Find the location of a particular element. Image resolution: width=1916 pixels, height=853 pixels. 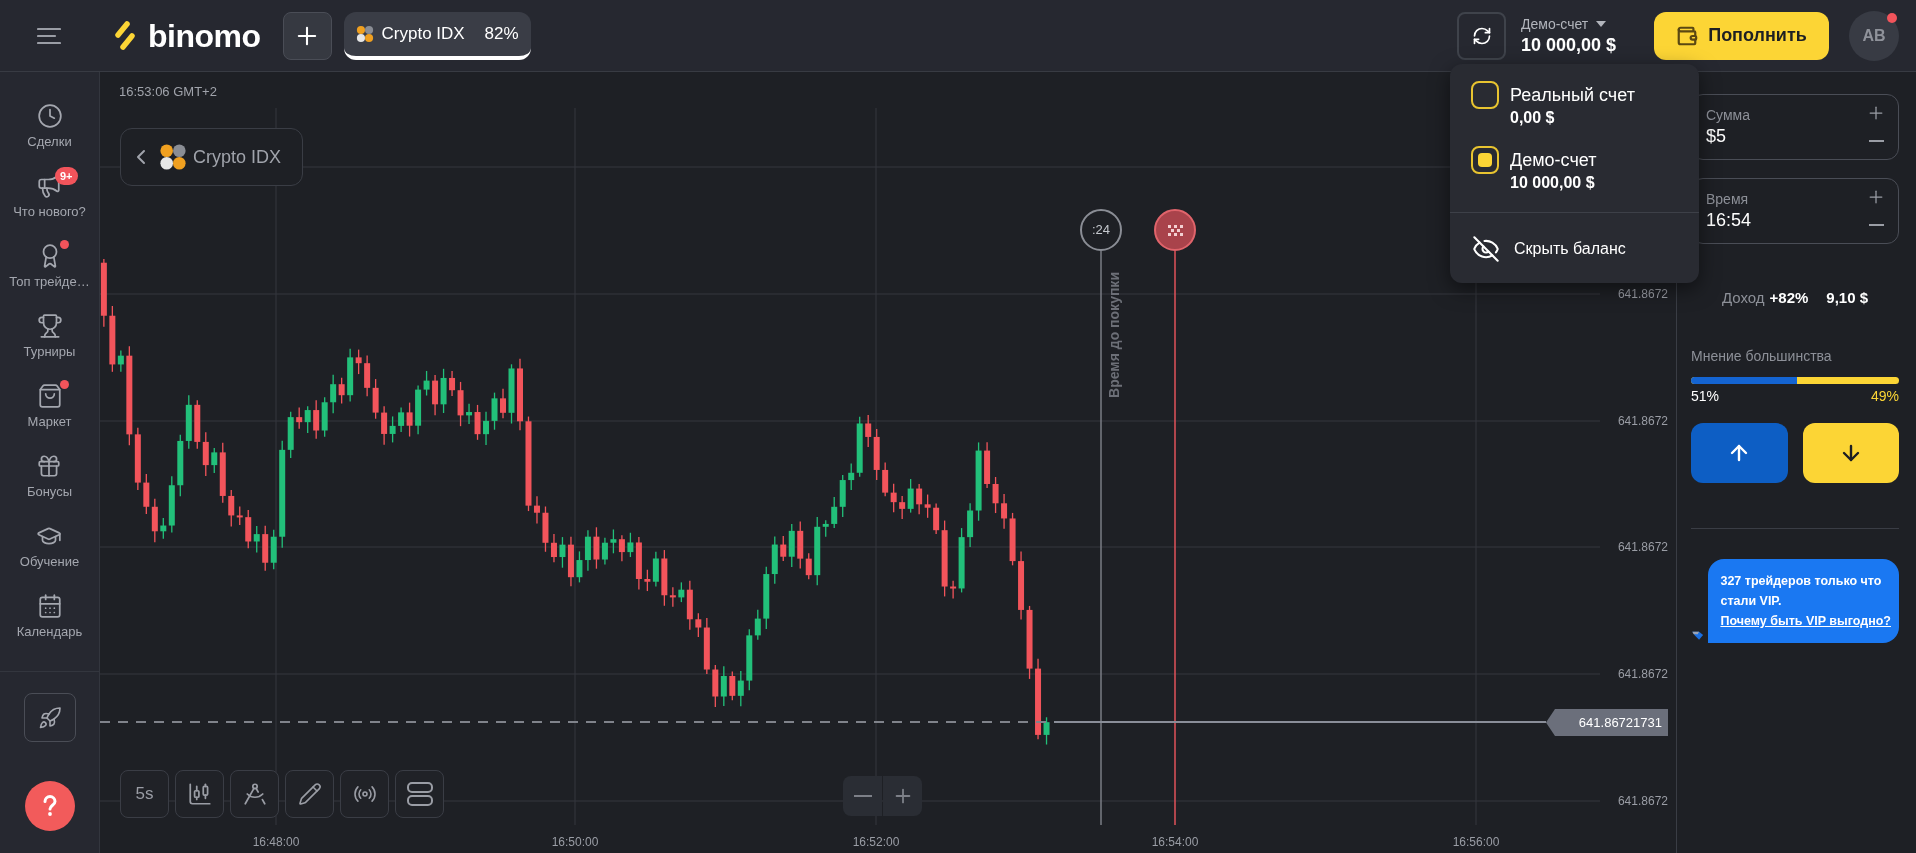

up-percent: 51% is located at coordinates (1705, 396).